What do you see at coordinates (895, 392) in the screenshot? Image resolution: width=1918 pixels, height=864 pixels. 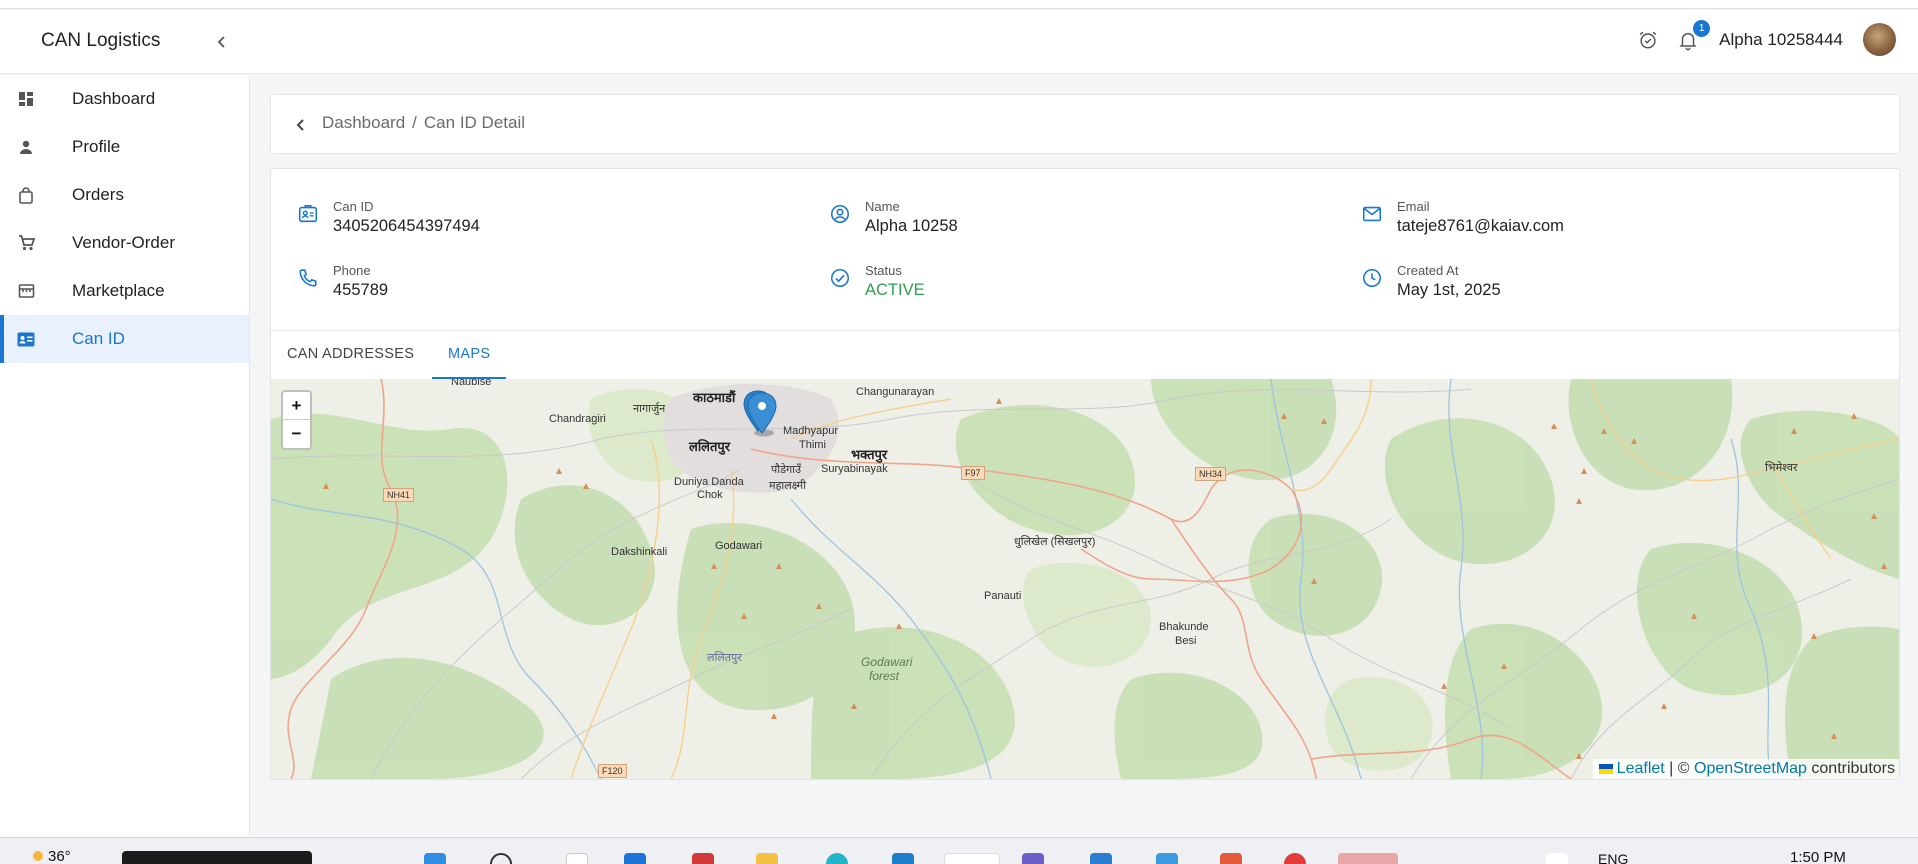 I see `map-label: Changunarayan` at bounding box center [895, 392].